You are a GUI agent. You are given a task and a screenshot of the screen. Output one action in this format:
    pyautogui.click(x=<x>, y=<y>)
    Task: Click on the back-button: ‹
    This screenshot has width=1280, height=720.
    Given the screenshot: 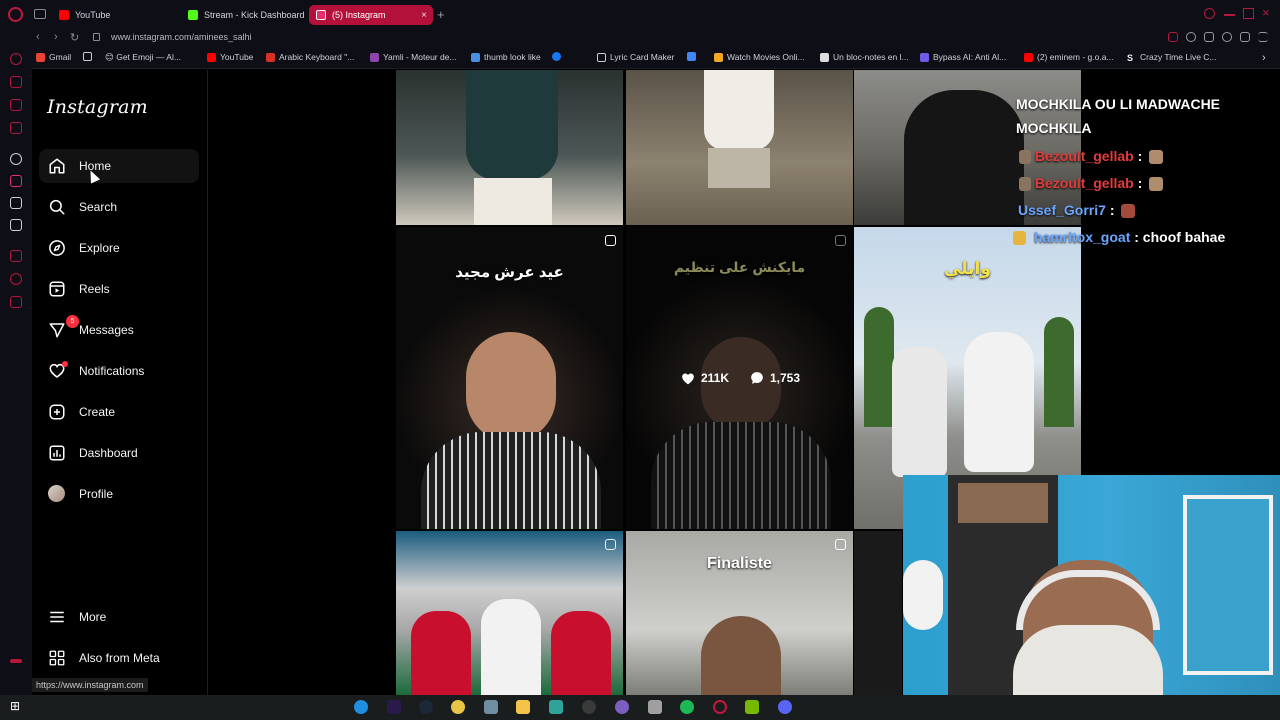 What is the action you would take?
    pyautogui.click(x=38, y=37)
    